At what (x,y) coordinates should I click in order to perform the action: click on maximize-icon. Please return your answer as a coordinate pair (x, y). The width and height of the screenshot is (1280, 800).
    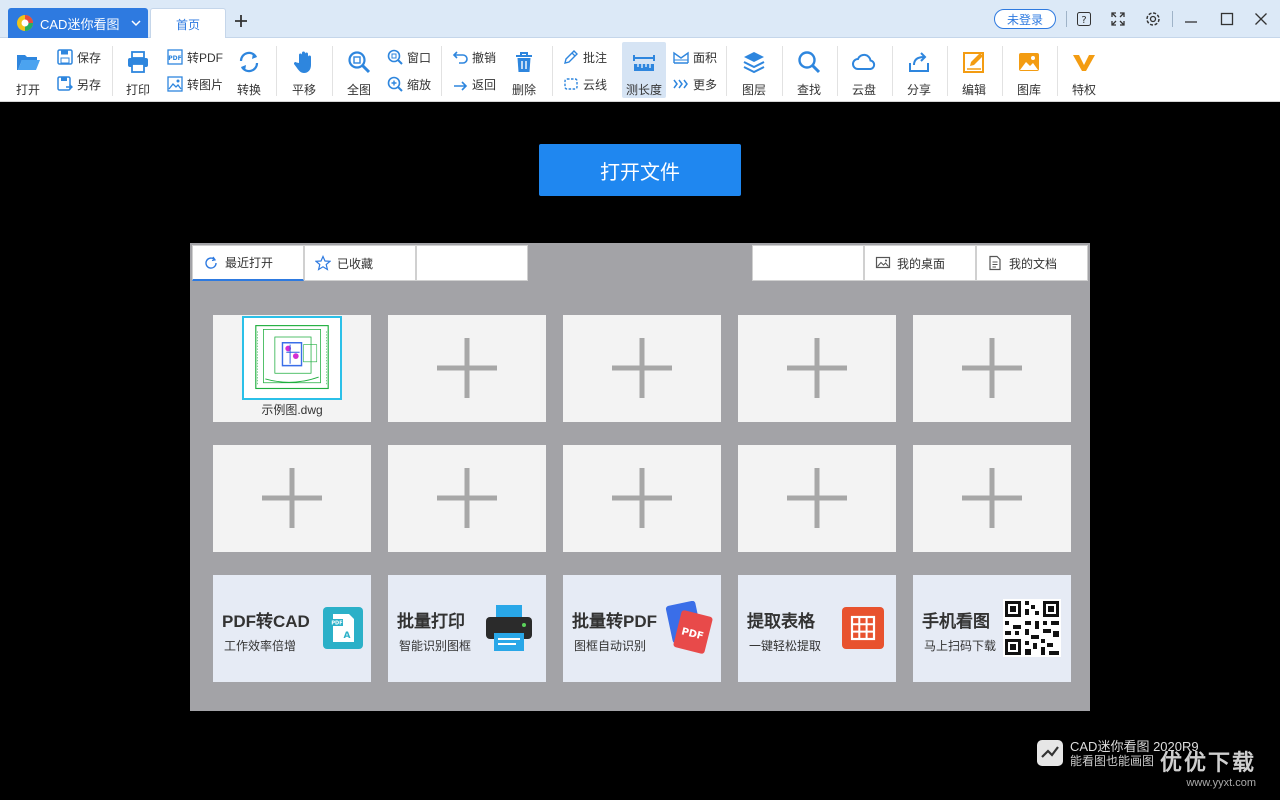
    Looking at the image, I should click on (1227, 19).